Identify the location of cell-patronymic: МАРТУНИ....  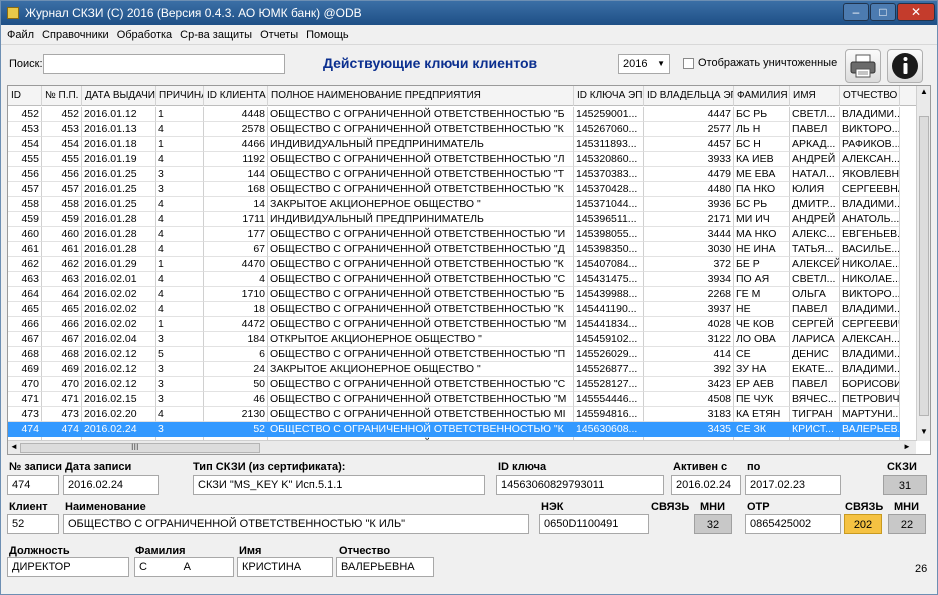
(870, 414).